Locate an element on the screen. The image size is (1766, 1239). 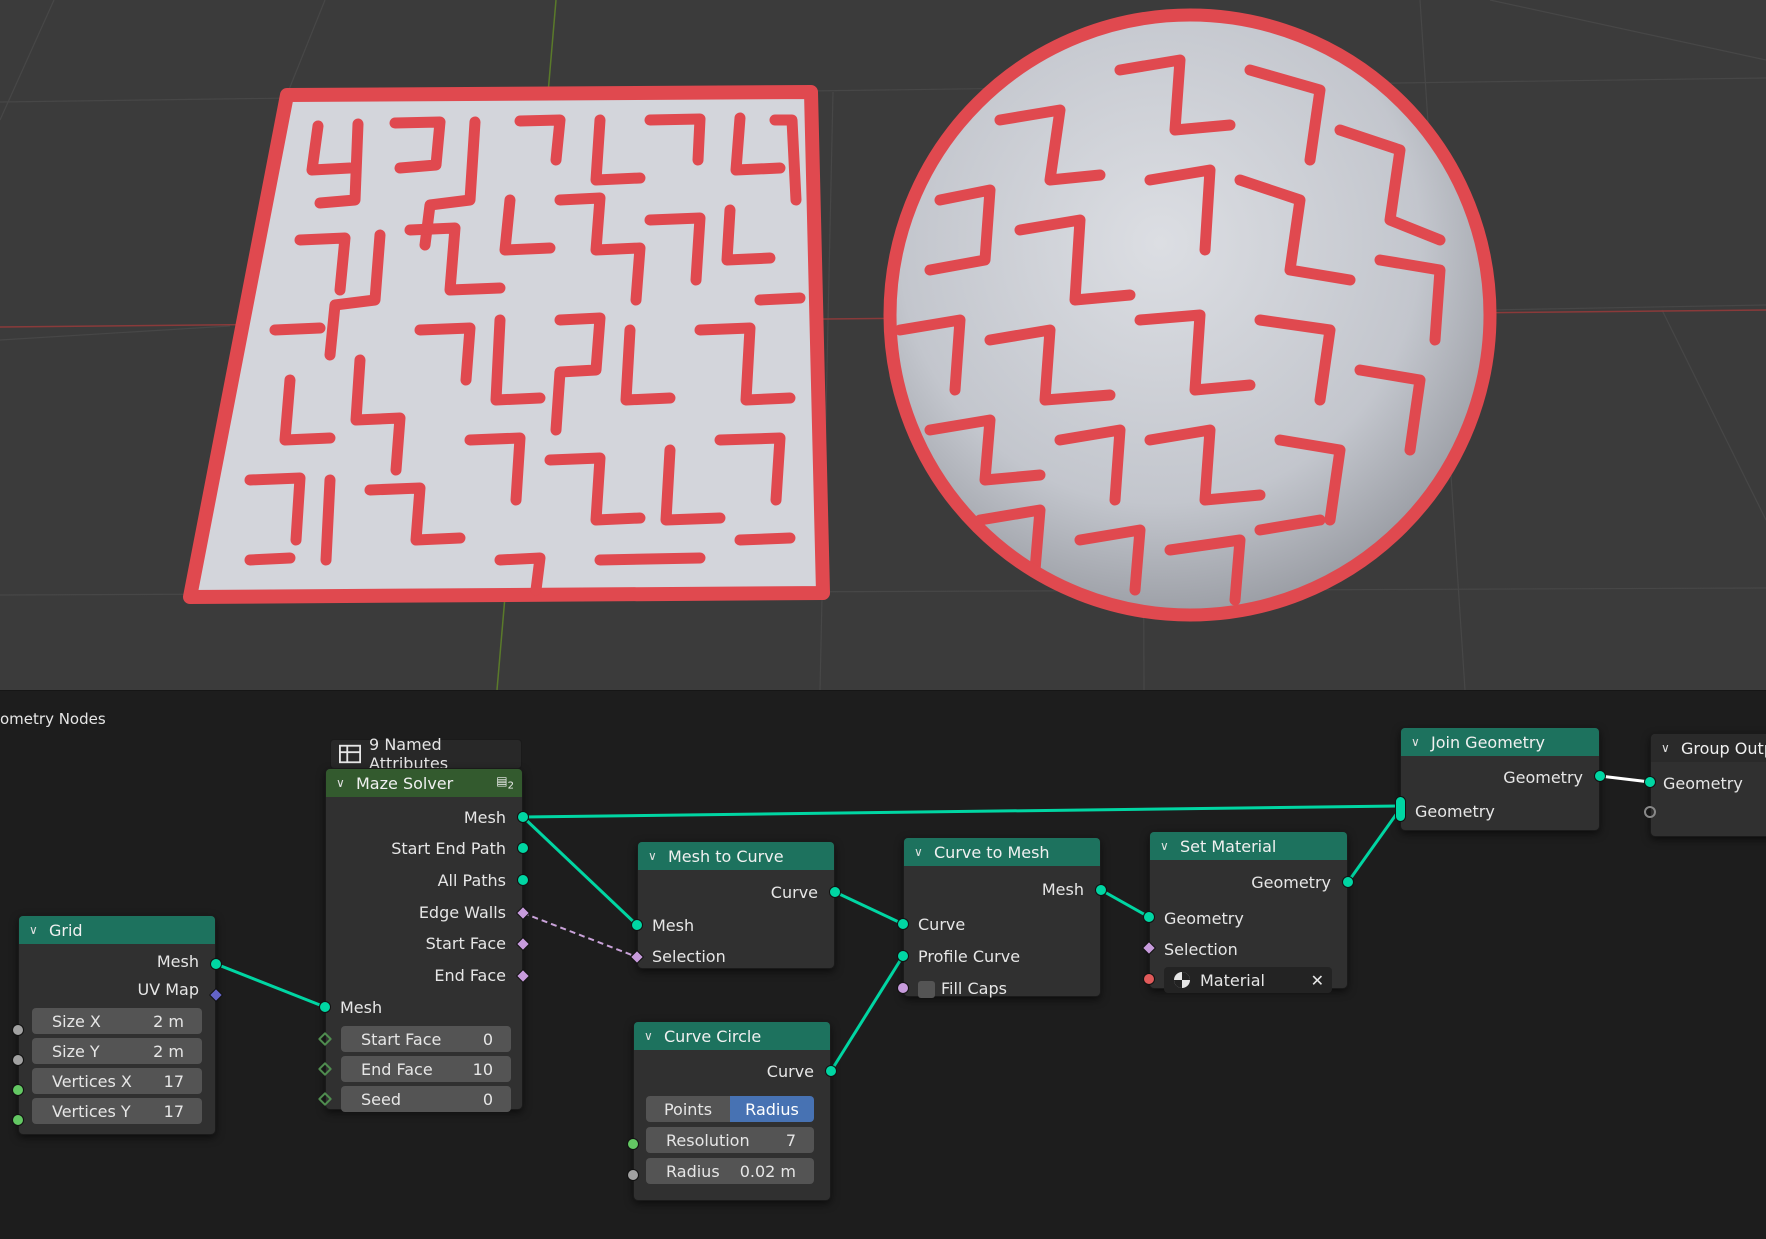
seed-field: Seed 0 is located at coordinates (426, 1099).